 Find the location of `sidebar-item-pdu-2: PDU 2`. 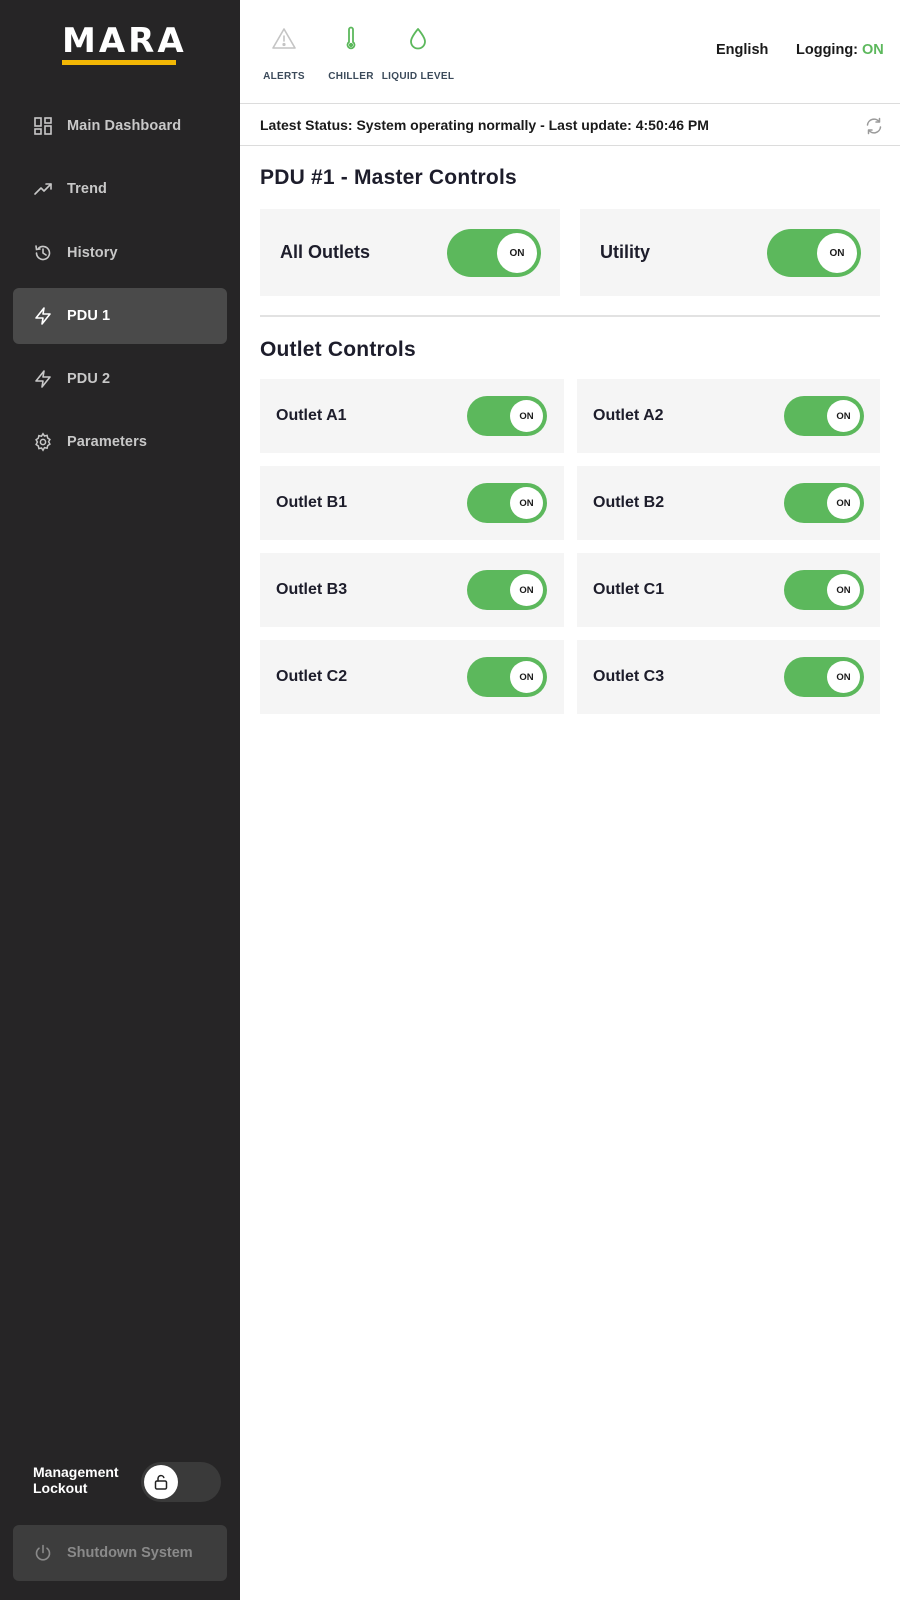

sidebar-item-pdu-2: PDU 2 is located at coordinates (120, 379).